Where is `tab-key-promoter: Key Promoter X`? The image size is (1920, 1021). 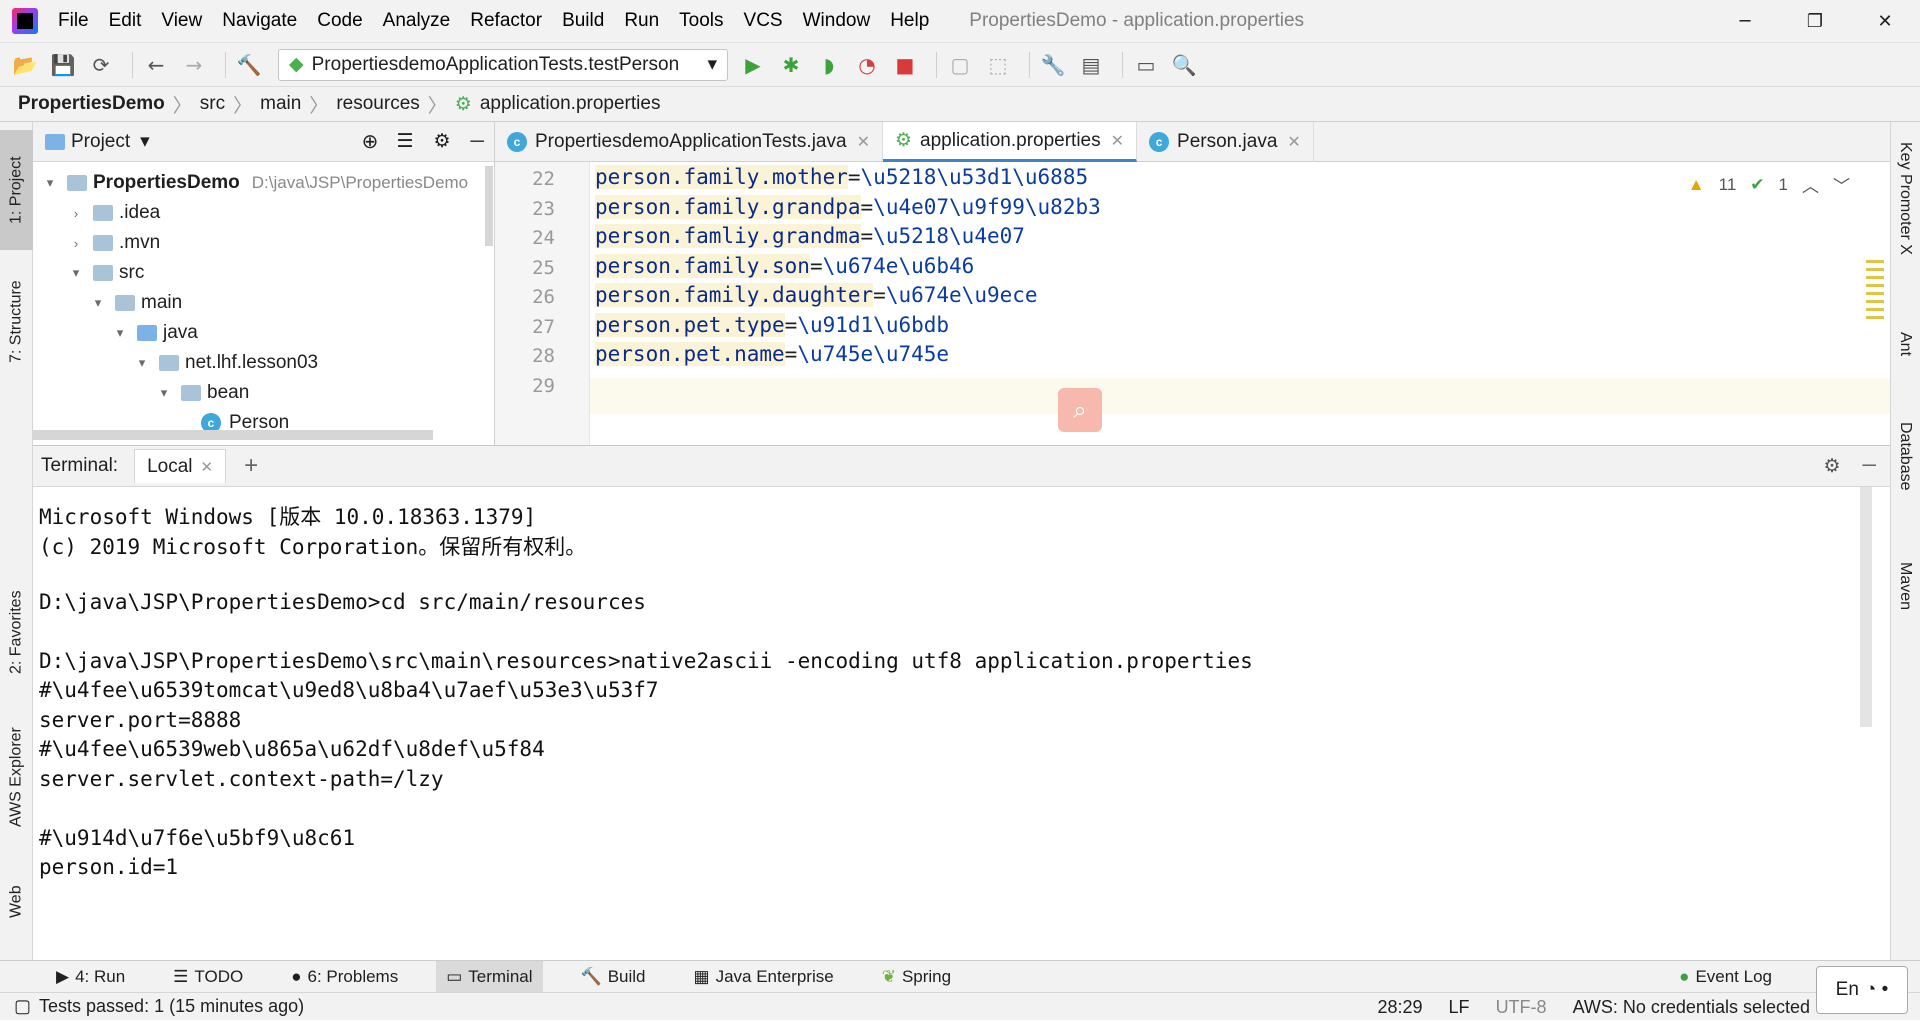 tab-key-promoter: Key Promoter X is located at coordinates (1905, 222).